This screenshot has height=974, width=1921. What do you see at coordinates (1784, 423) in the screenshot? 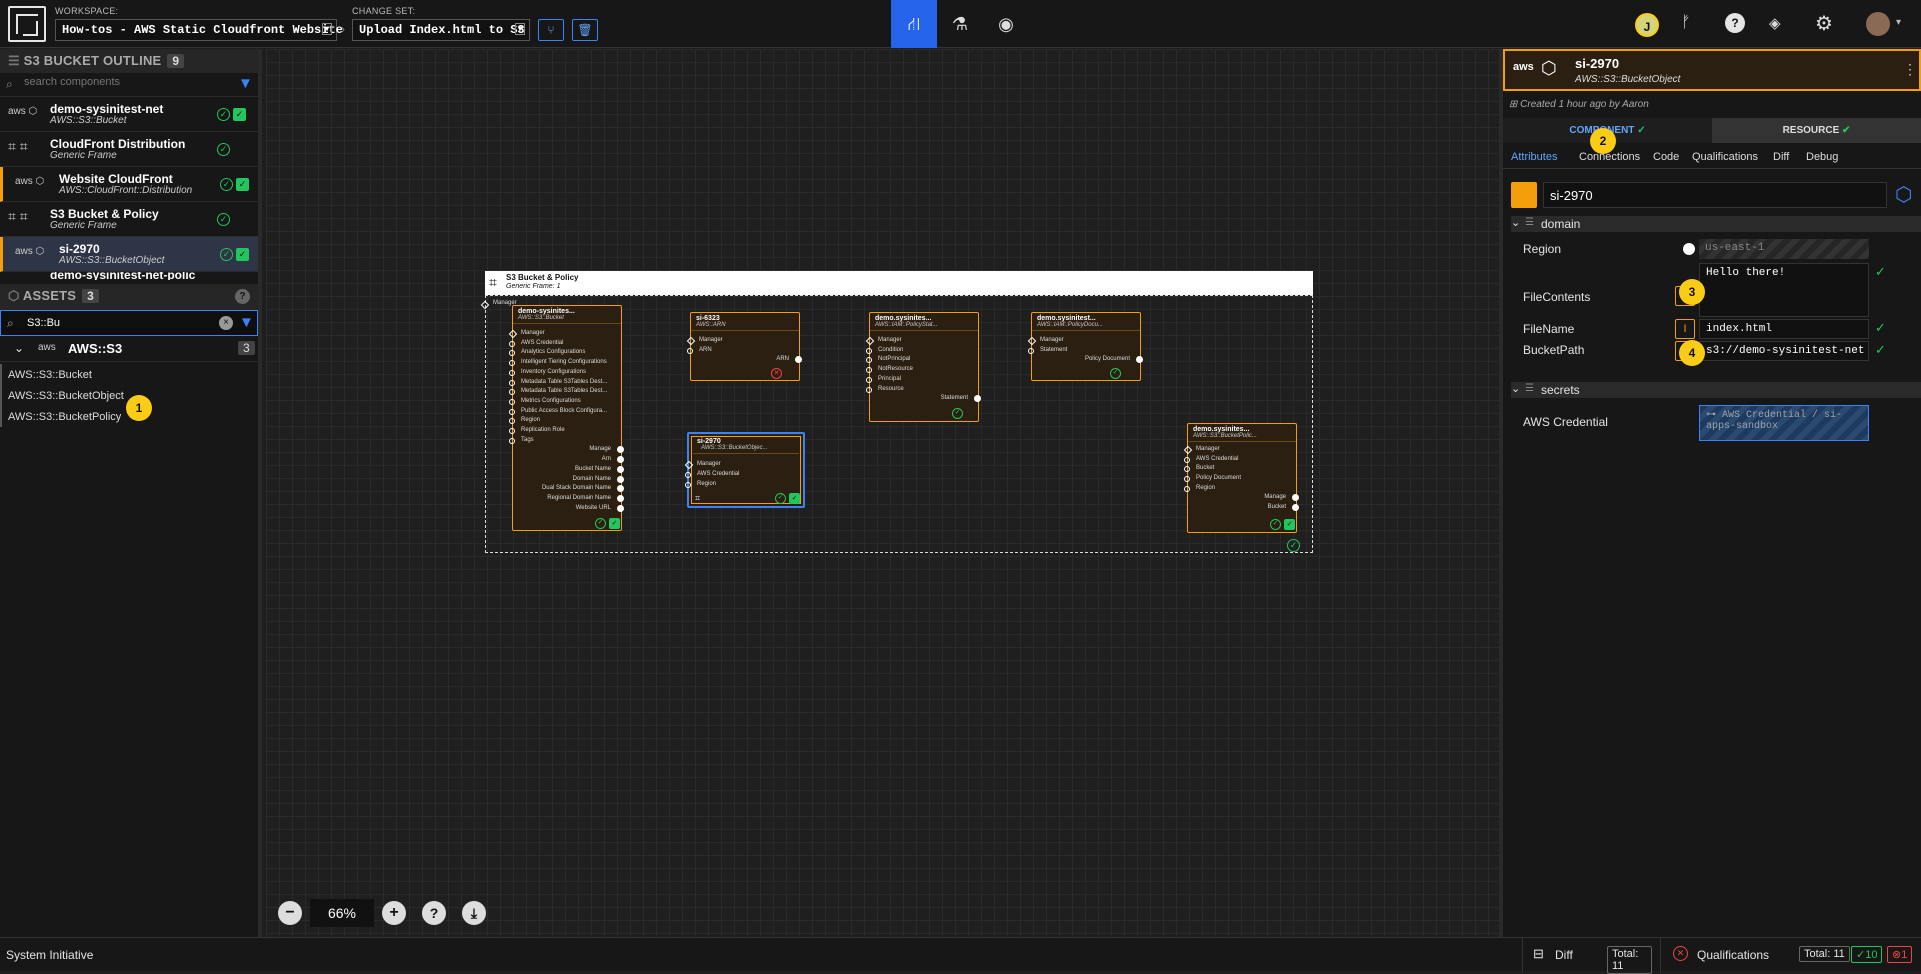
I see `credential-input: ⊶ AWS Credential / si-apps-sandbox` at bounding box center [1784, 423].